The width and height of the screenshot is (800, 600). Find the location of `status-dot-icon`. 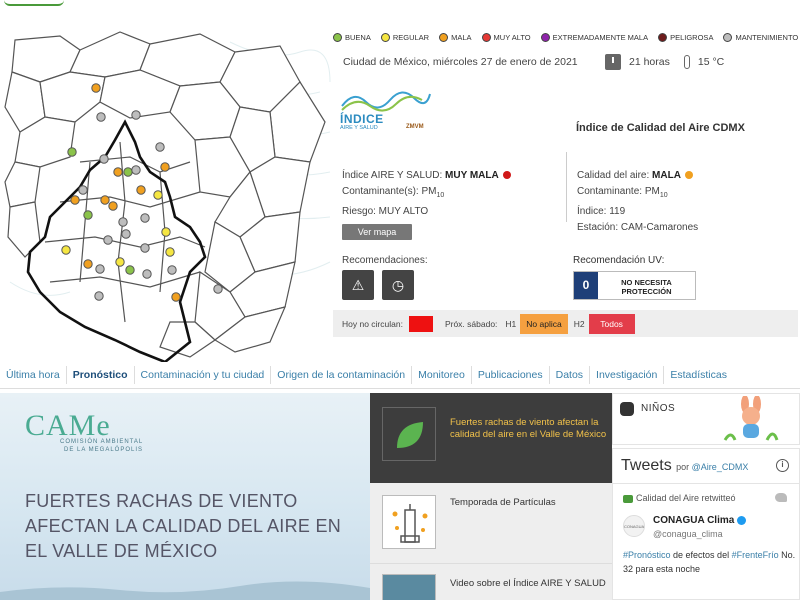

status-dot-icon is located at coordinates (506, 175).